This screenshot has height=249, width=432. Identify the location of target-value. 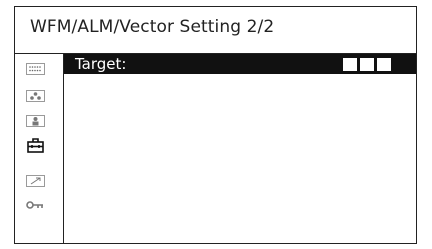
(367, 64).